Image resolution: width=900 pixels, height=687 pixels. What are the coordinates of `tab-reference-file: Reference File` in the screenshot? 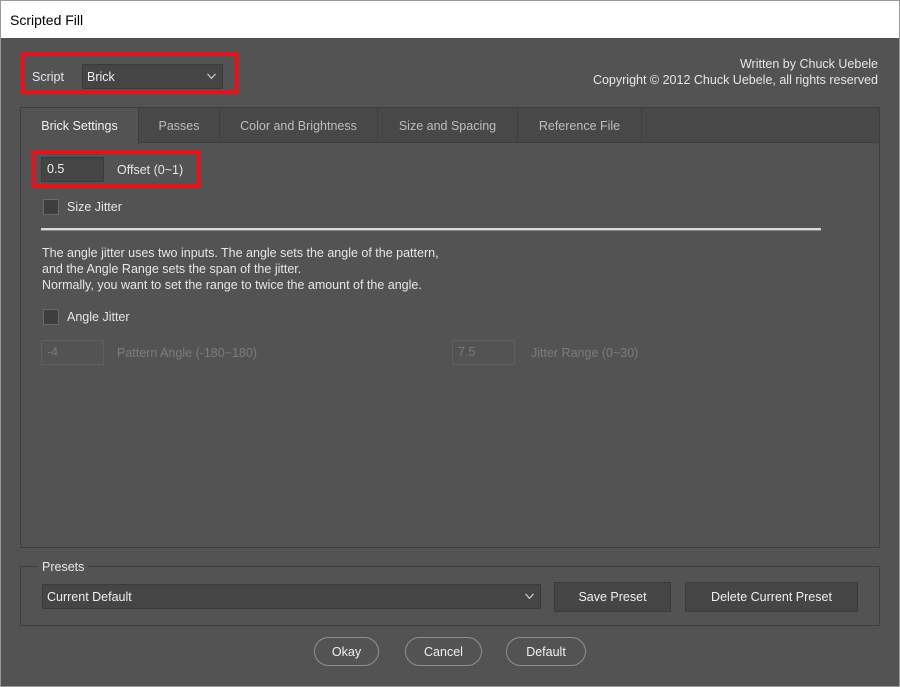 It's located at (580, 125).